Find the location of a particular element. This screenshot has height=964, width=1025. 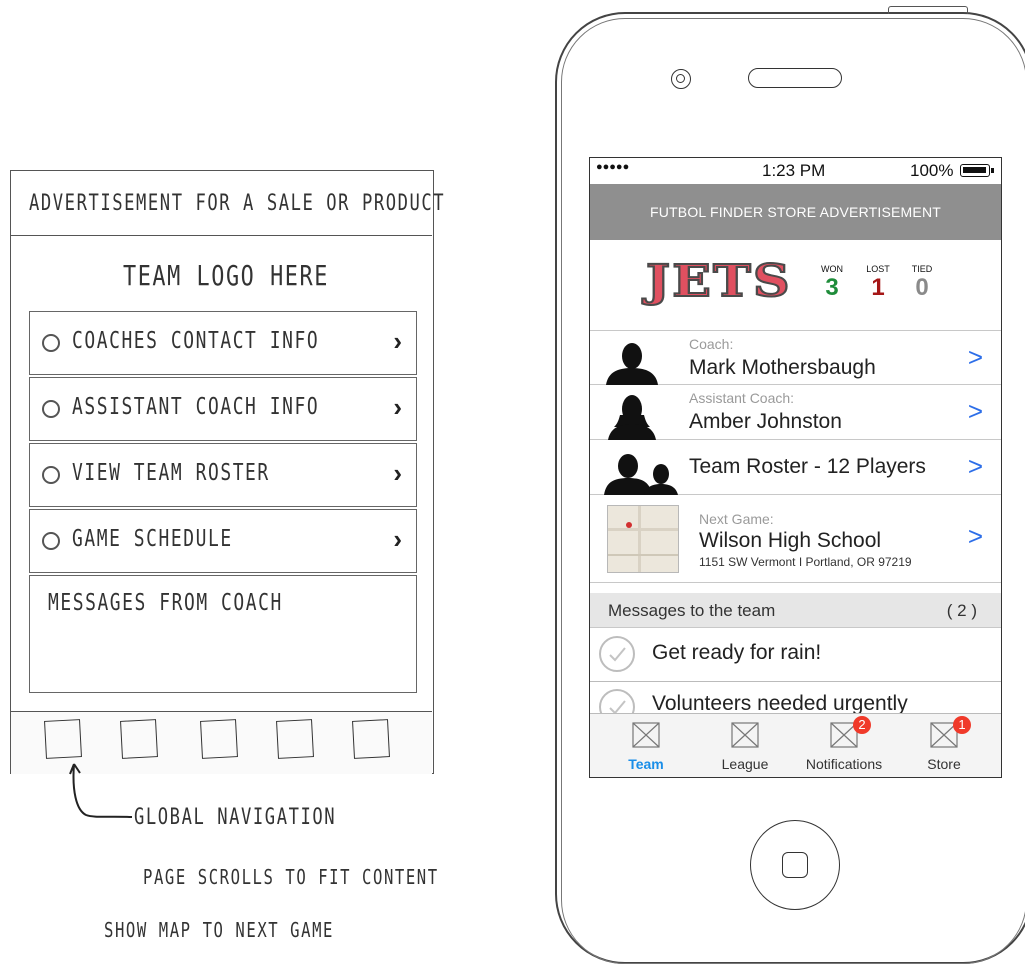

sketch-menu-item: VIEW TEAM ROSTER › is located at coordinates (223, 475).